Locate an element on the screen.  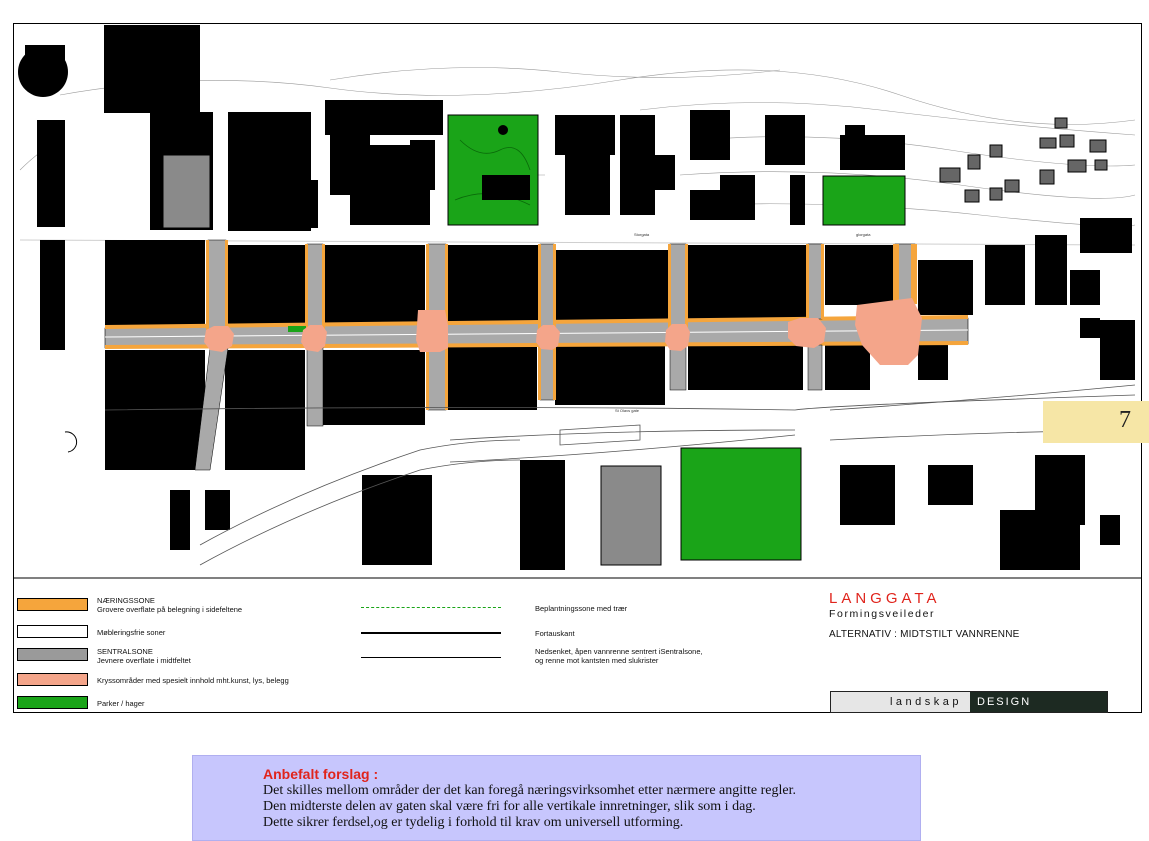
brand-logo: landskap DESIGN is located at coordinates (969, 702).